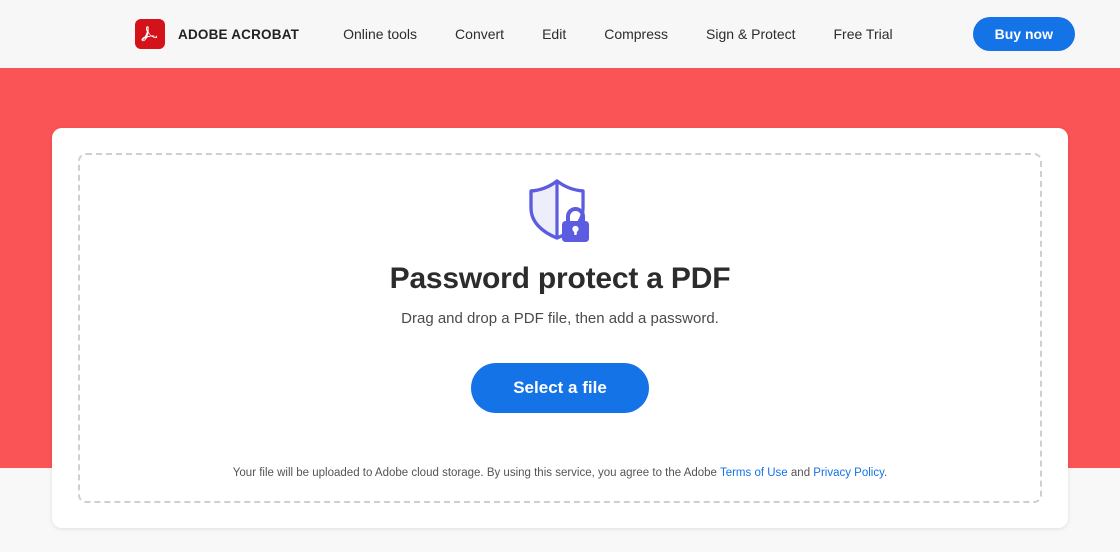 The image size is (1120, 552). Describe the element at coordinates (886, 472) in the screenshot. I see `legal-text-after: .` at that location.